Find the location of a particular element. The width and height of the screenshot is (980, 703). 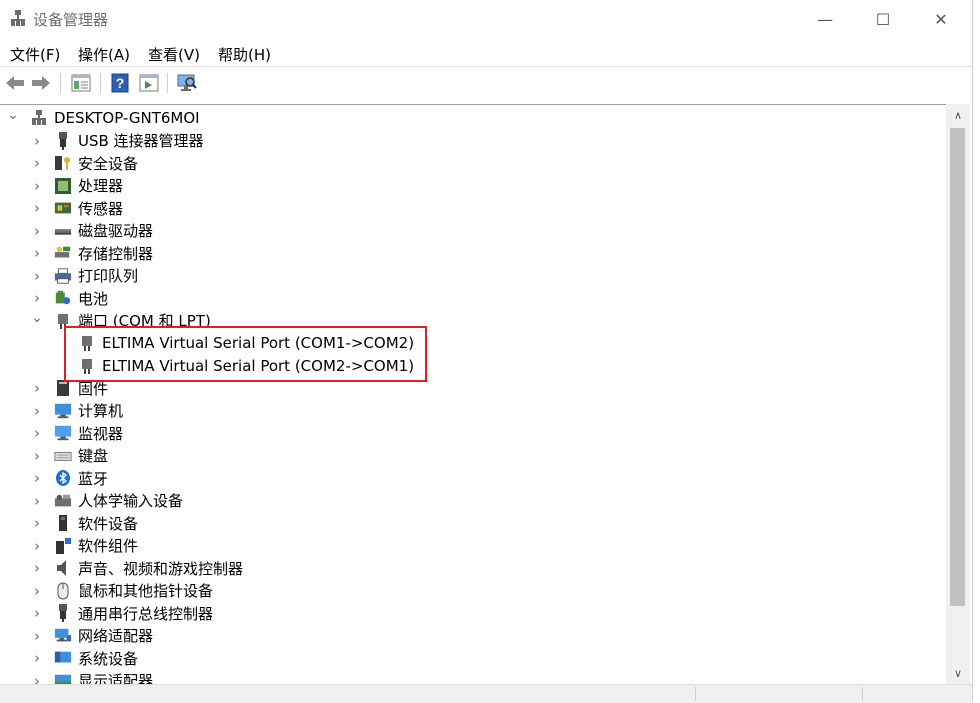

update-driver-button is located at coordinates (149, 83).